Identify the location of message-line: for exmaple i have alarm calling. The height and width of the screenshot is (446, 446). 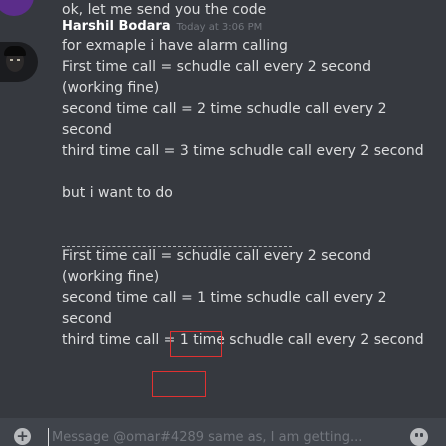
(175, 46).